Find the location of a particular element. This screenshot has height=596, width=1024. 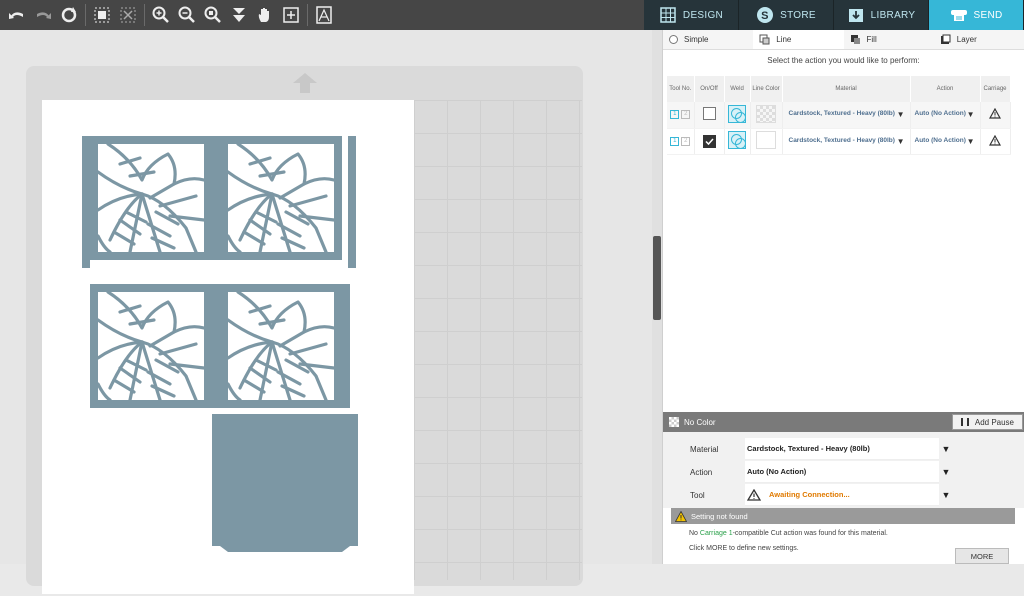

tab-line-label: Line is located at coordinates (784, 39).